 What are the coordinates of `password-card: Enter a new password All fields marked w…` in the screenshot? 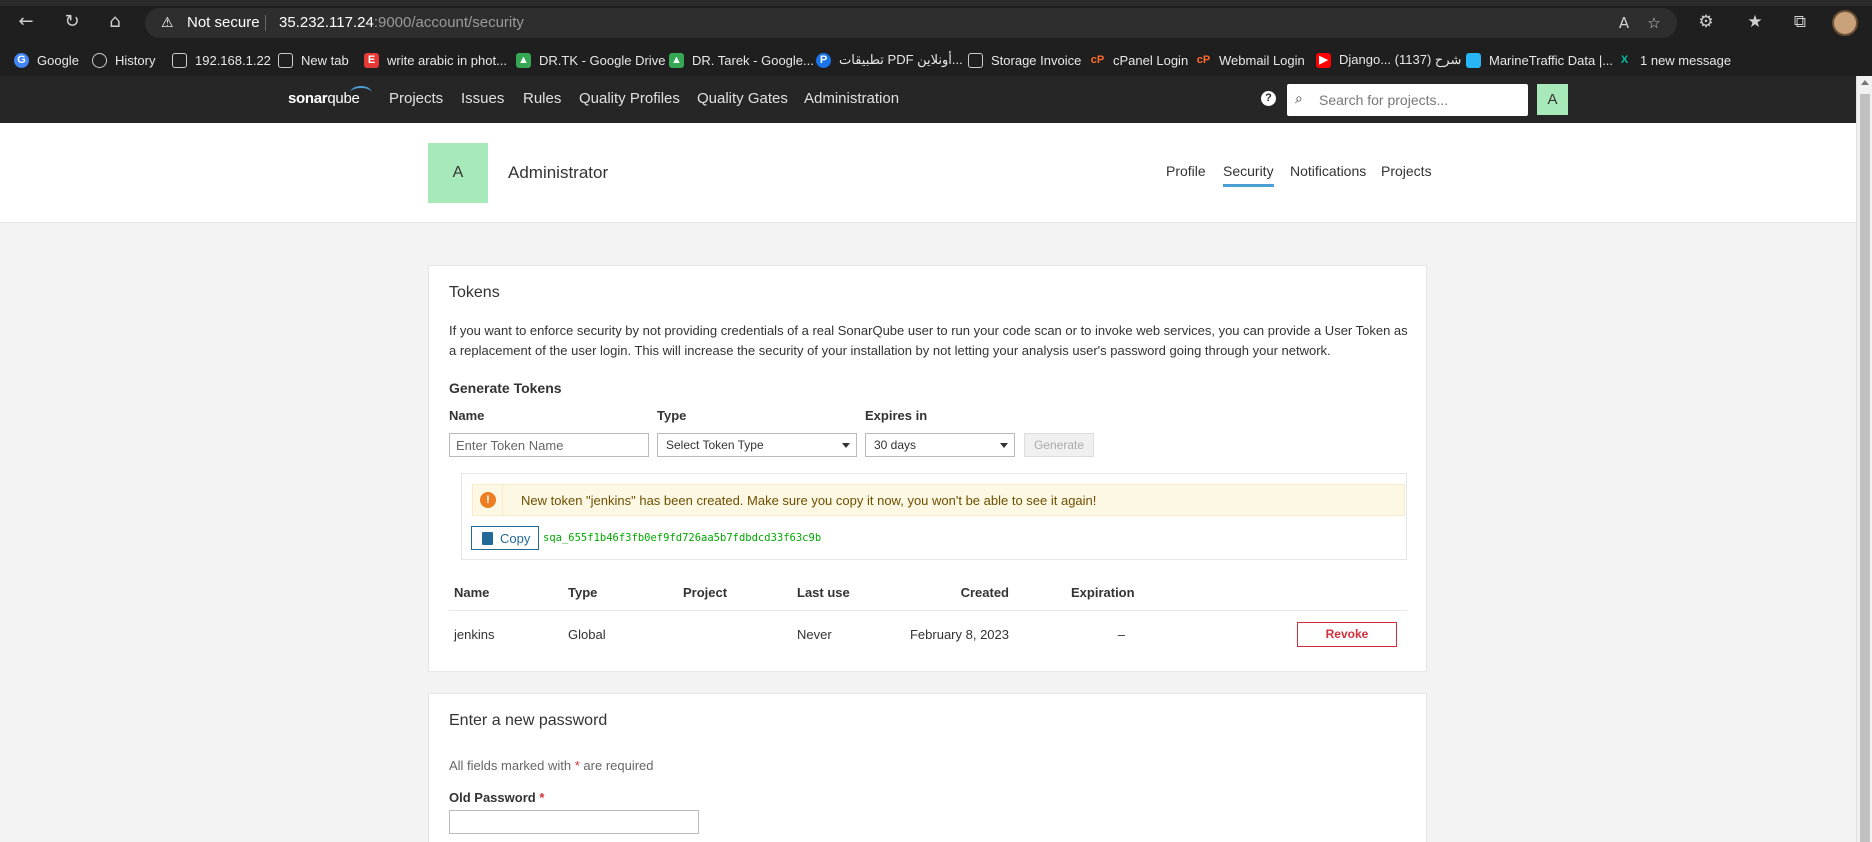 It's located at (927, 767).